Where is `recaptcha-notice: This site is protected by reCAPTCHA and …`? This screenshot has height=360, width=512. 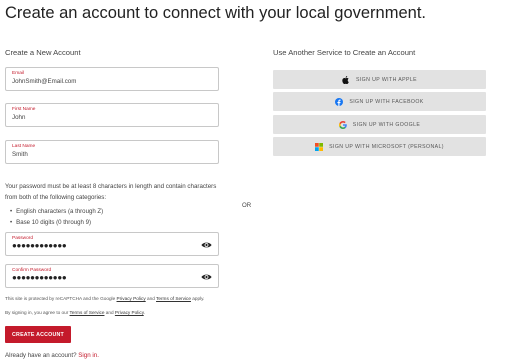 recaptcha-notice: This site is protected by reCAPTCHA and … is located at coordinates (104, 298).